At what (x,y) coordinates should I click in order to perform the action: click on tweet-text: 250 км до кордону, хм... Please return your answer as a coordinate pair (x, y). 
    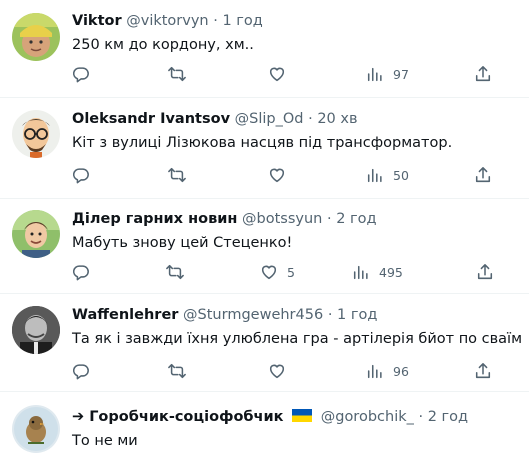
    Looking at the image, I should click on (163, 45).